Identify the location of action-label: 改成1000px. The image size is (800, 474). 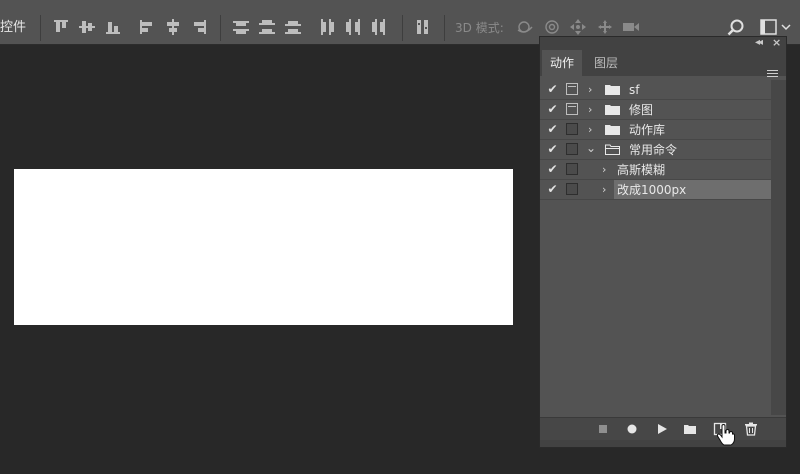
(652, 190).